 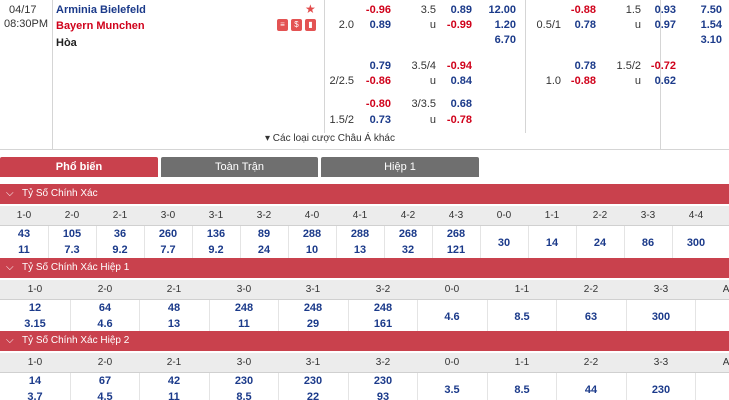 I want to click on list-icon: ≡, so click(x=282, y=25).